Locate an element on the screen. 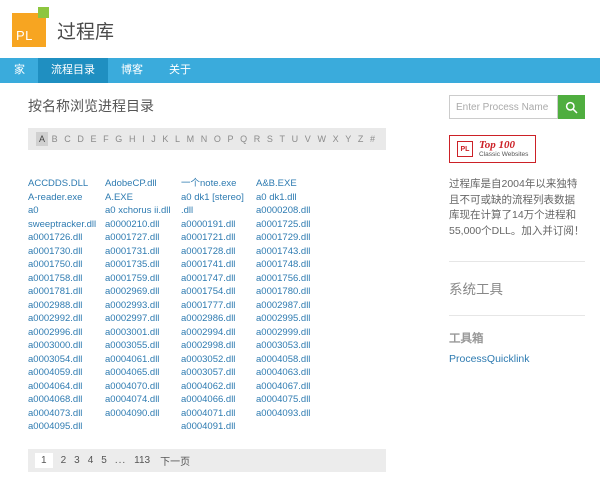 The width and height of the screenshot is (600, 497). process-link: a0004095.dll is located at coordinates (64, 427).